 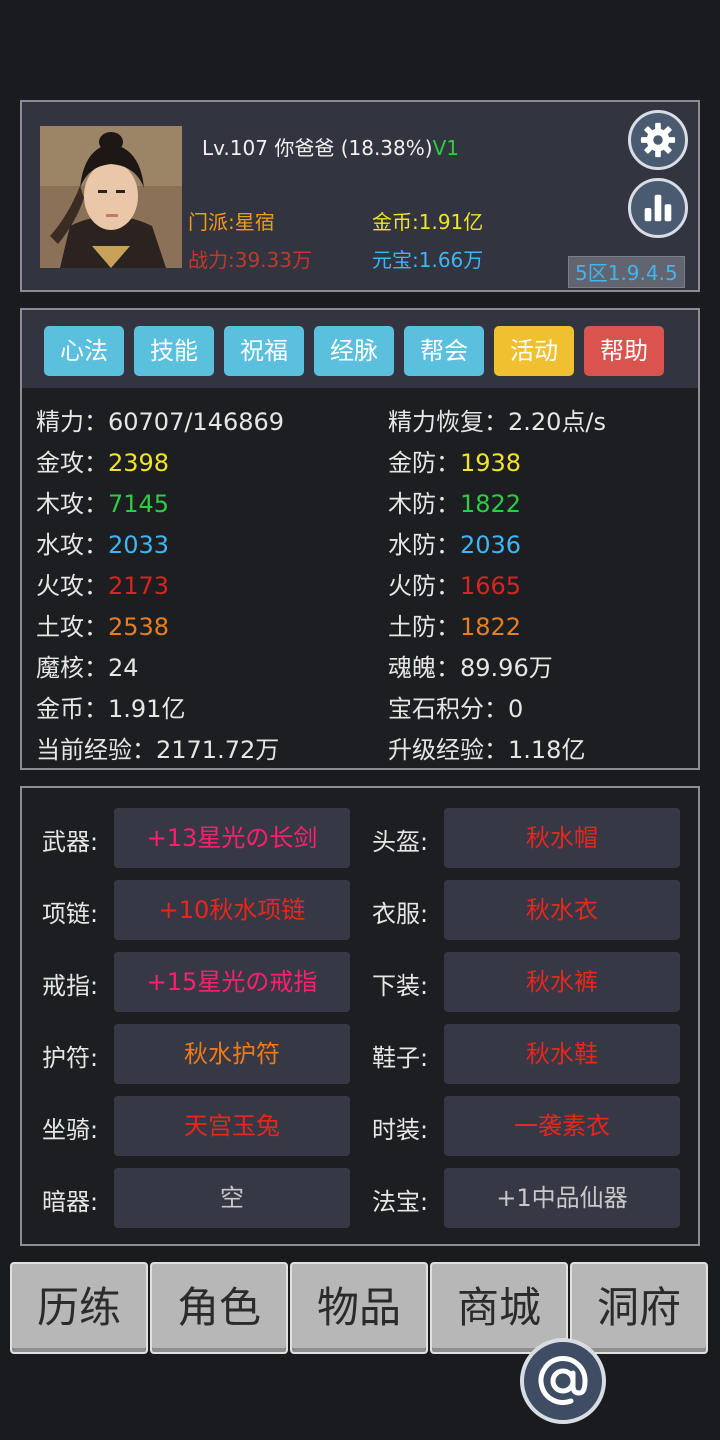 I want to click on stat-gold: 金币：1.91亿, so click(x=111, y=709).